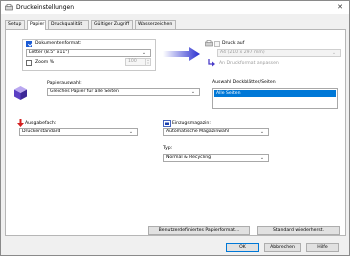 The width and height of the screenshot is (350, 256). Describe the element at coordinates (249, 63) in the screenshot. I see `fit-to-page-label: An Druckformat anpassen` at that location.